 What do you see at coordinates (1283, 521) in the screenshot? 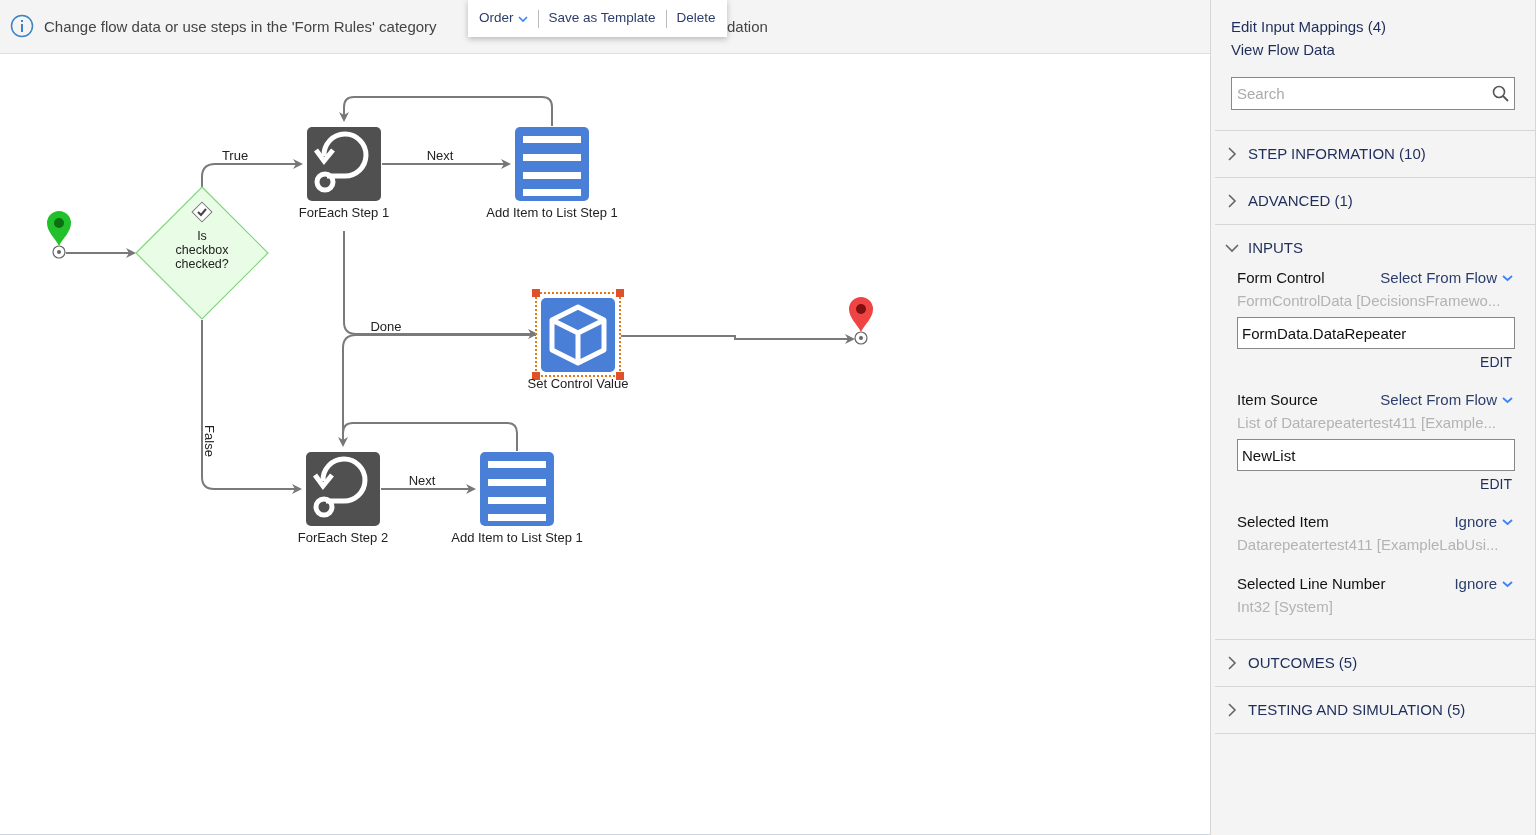
I see `input-label: Selected Item` at bounding box center [1283, 521].